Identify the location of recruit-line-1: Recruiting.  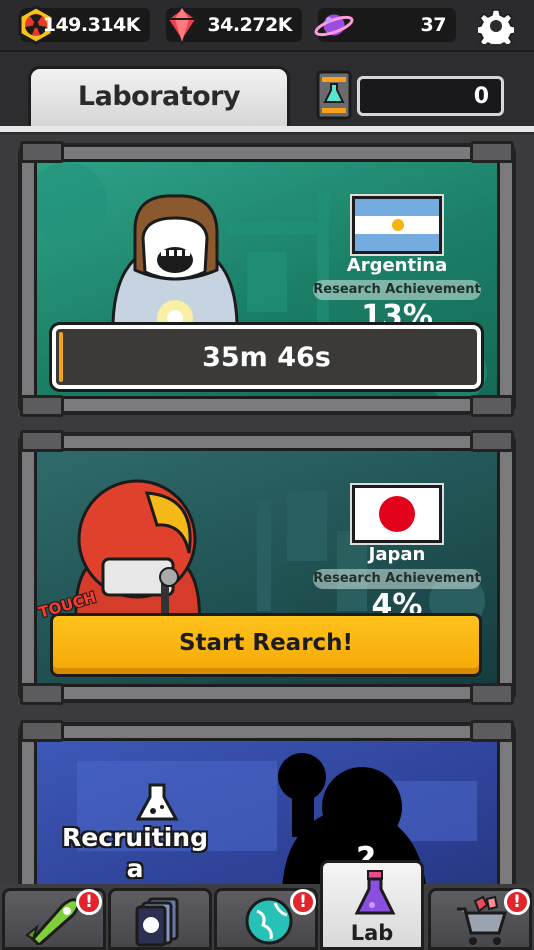
(135, 837).